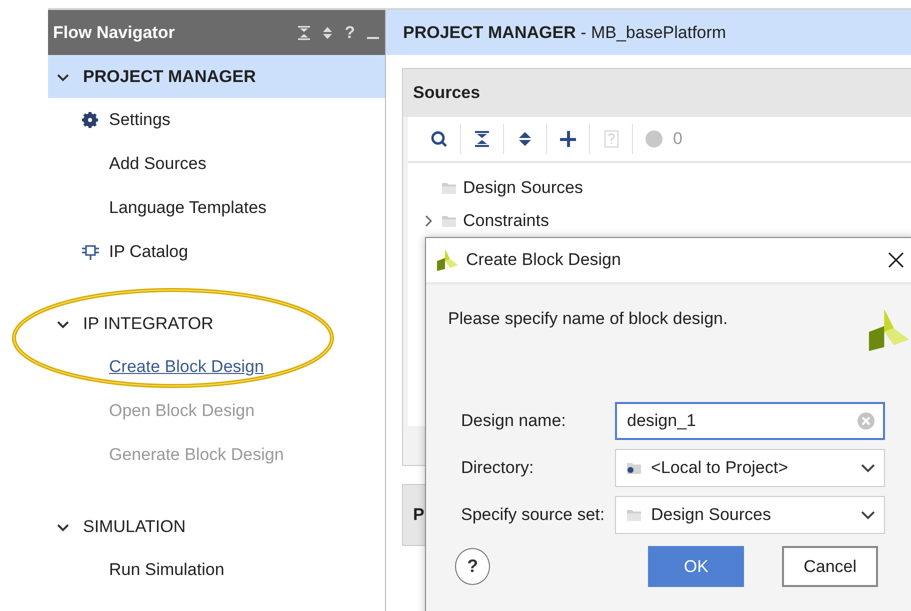  I want to click on ok-button: OK, so click(696, 566).